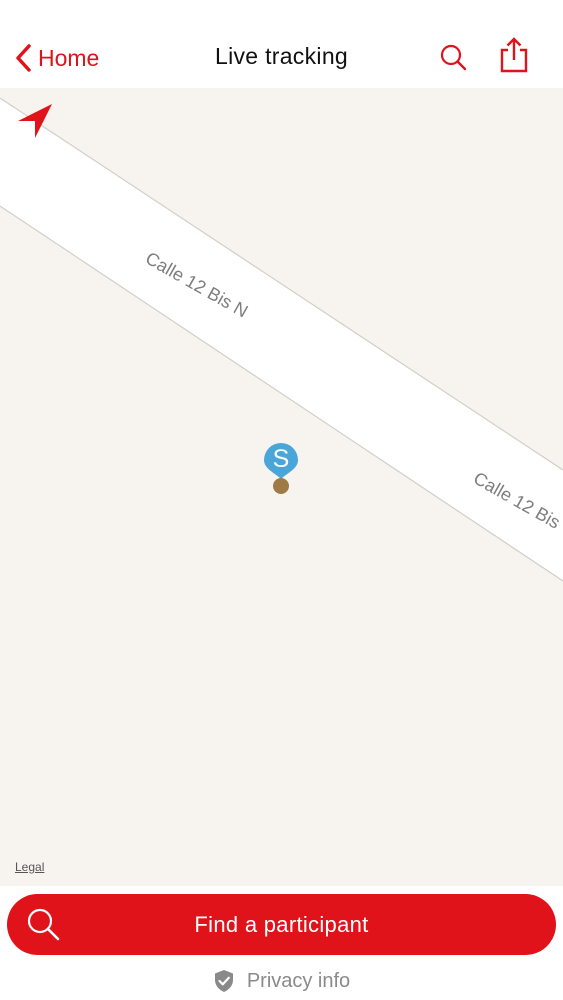 The image size is (563, 1000). I want to click on shield-check-icon, so click(223, 981).